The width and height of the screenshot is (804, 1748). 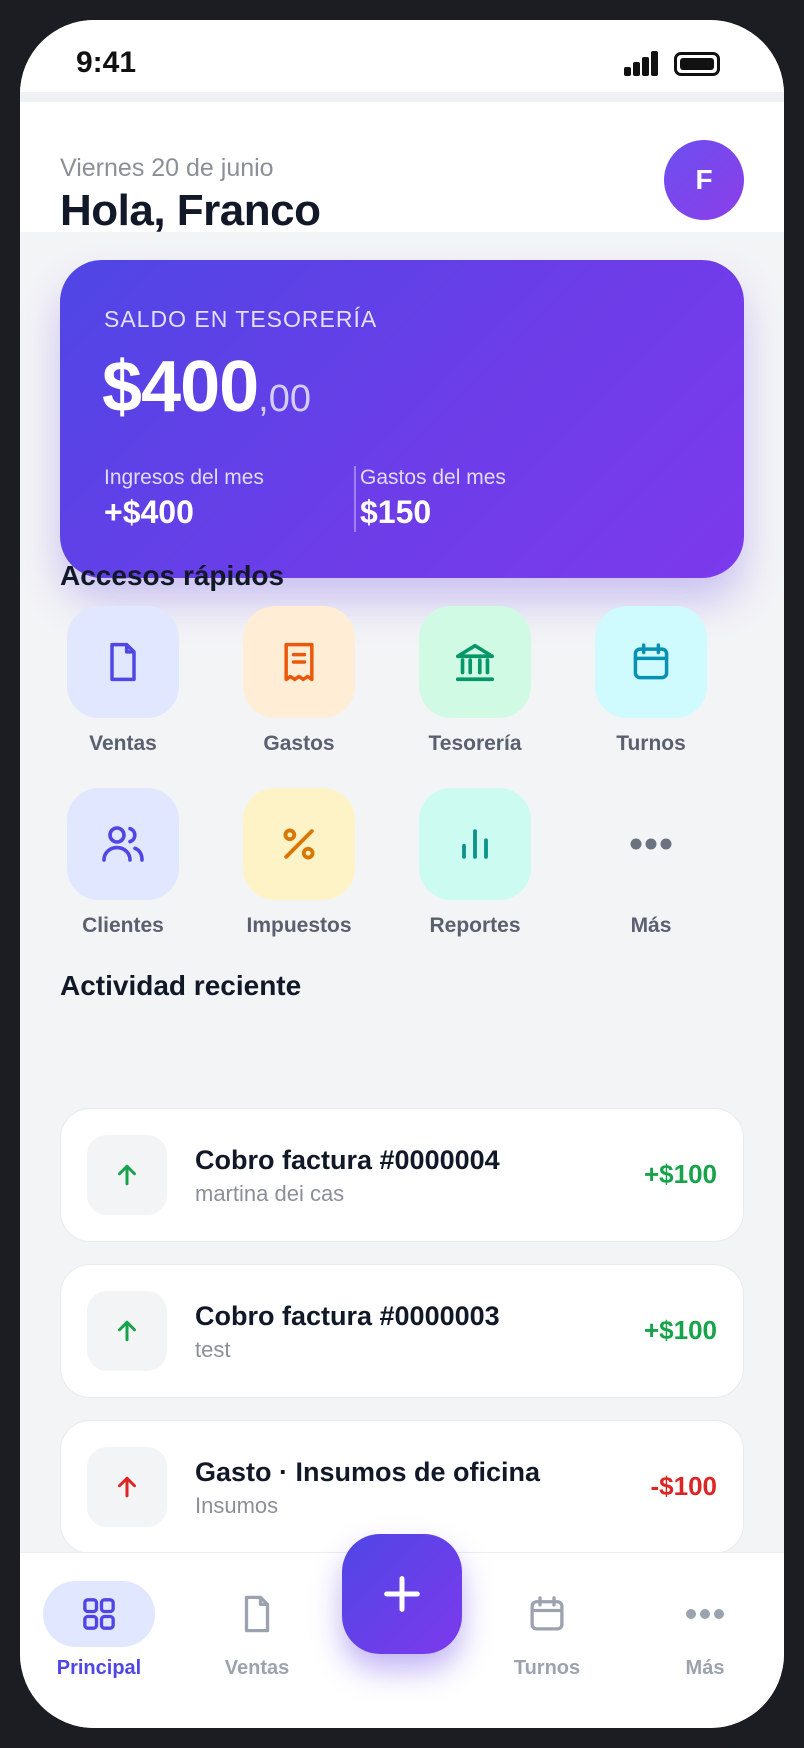 I want to click on receipt-icon, so click(x=299, y=662).